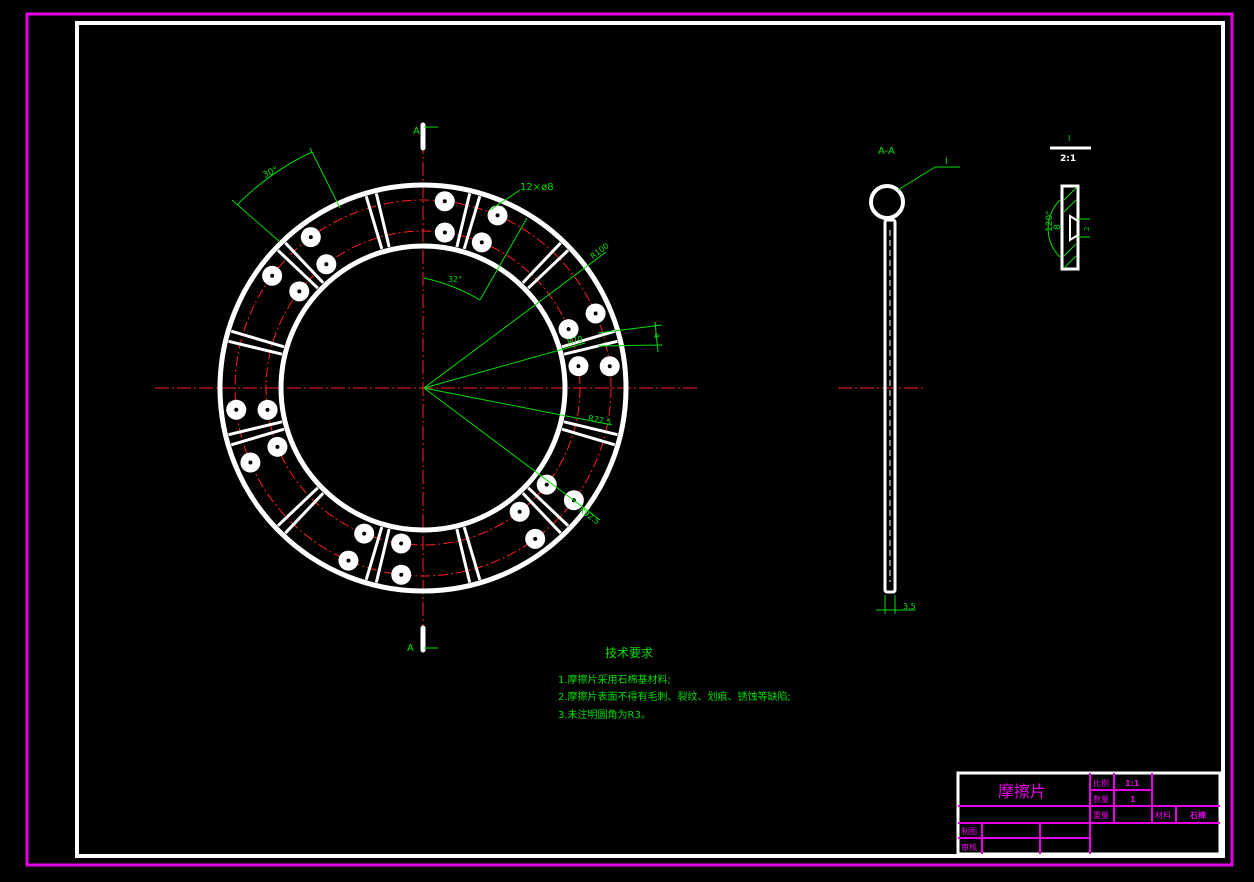  Describe the element at coordinates (270, 173) in the screenshot. I see `angle-label-30: 30°` at that location.